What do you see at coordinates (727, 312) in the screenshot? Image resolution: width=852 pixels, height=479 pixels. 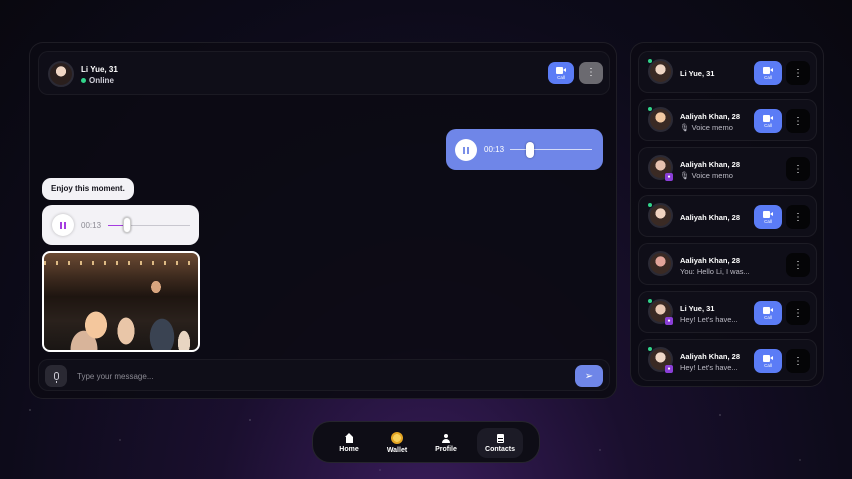 I see `contact-row: ● Li Yue, 31 Hey! Let's have... Call ⋮` at bounding box center [727, 312].